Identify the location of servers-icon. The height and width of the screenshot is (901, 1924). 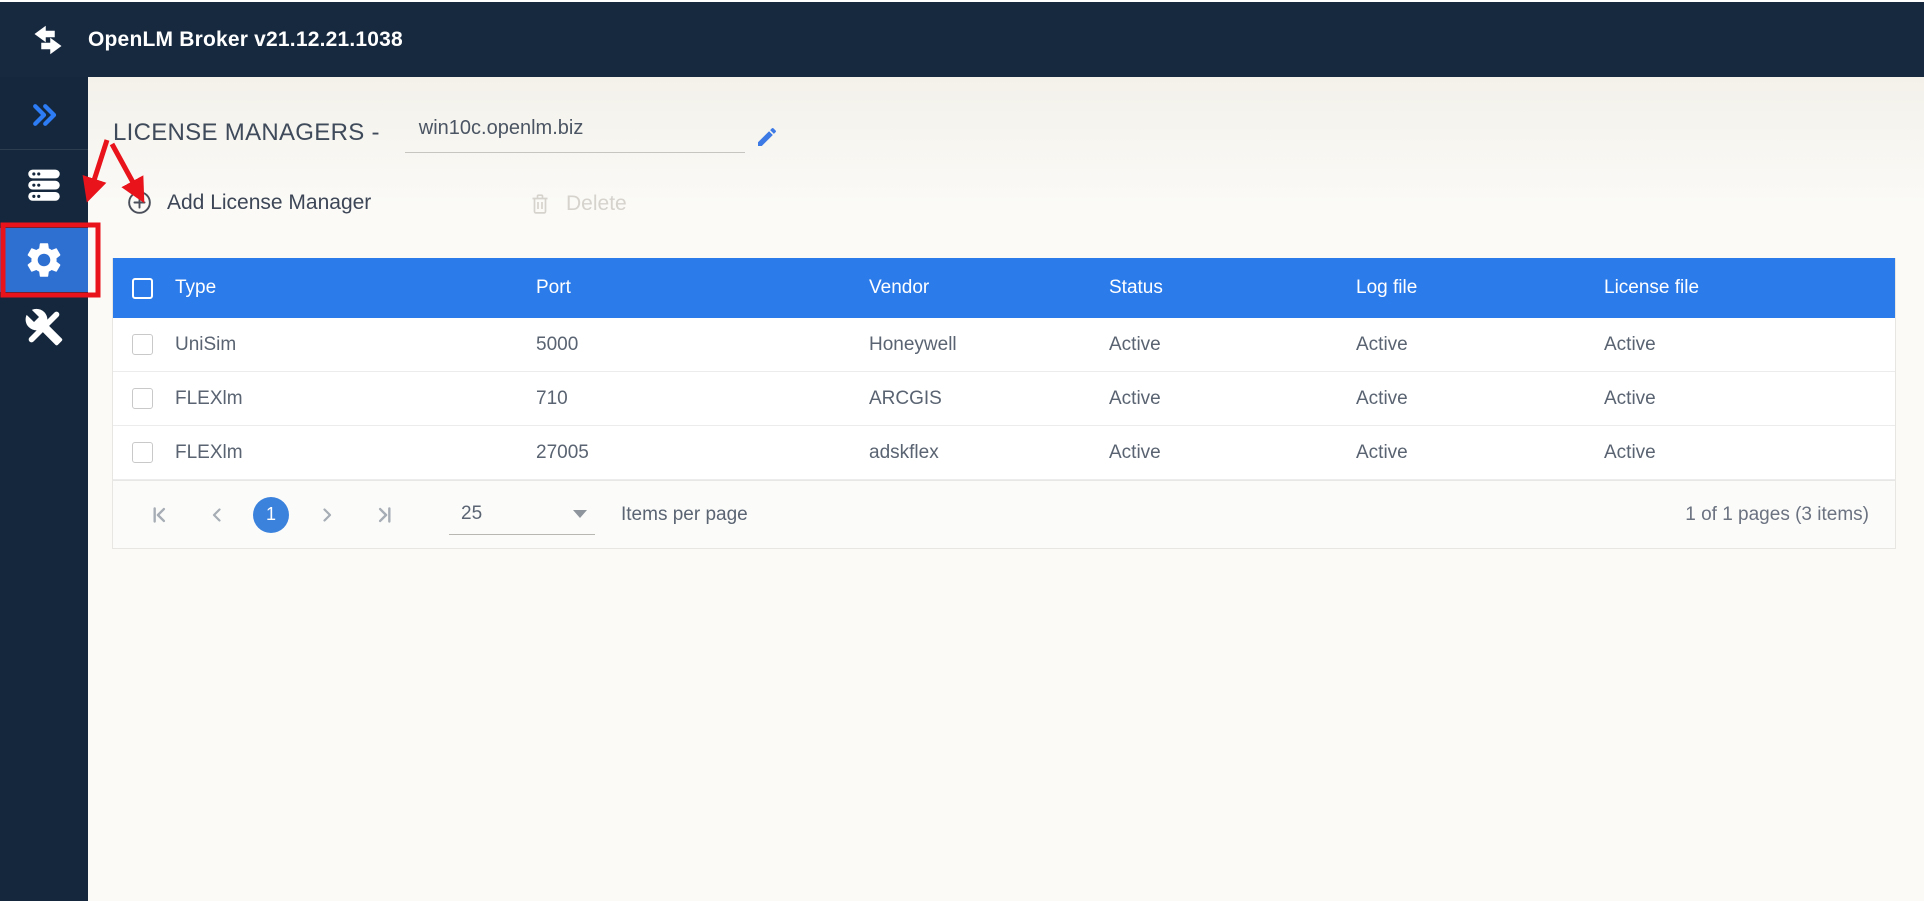
(44, 185).